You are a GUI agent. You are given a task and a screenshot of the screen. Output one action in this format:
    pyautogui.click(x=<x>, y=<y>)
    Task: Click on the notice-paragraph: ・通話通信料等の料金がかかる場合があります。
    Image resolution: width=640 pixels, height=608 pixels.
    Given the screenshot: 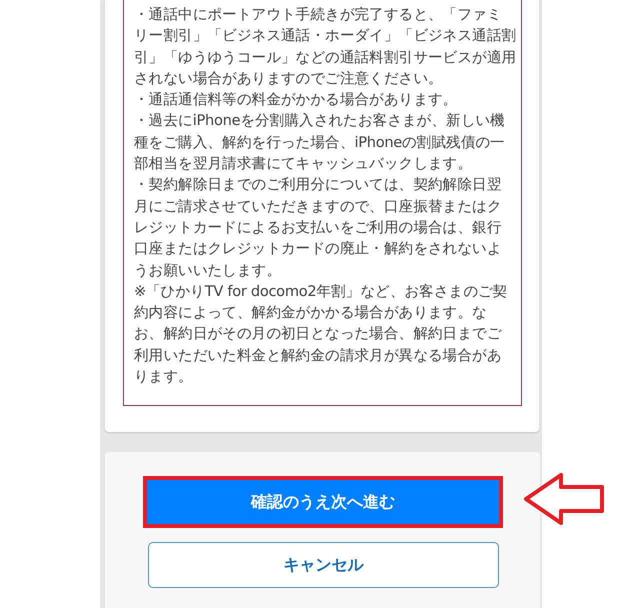 What is the action you would take?
    pyautogui.click(x=296, y=100)
    